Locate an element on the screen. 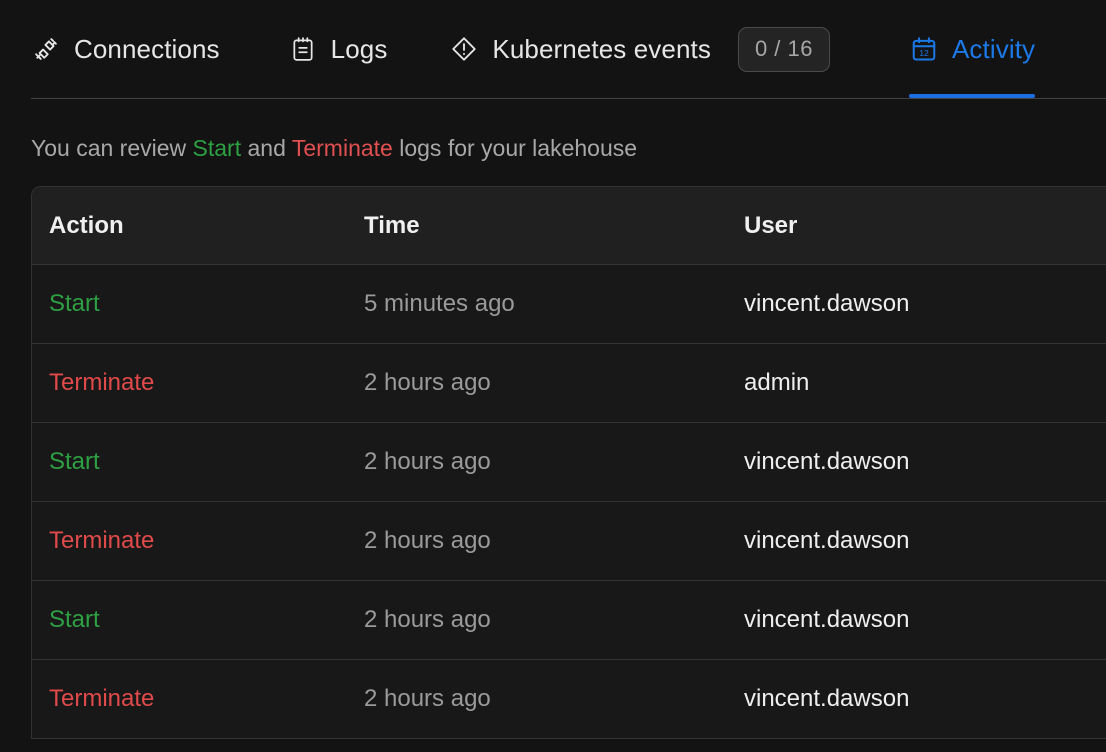  tab-connections-label: Connections is located at coordinates (147, 49).